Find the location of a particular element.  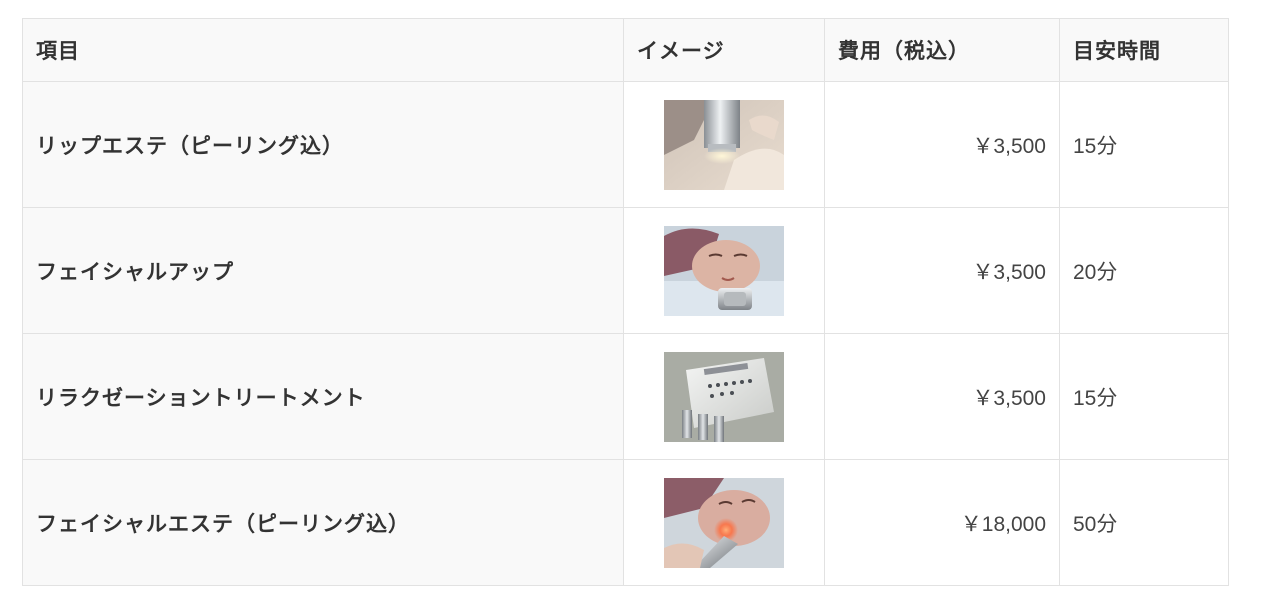

item-name: リラクゼーショントリートメント is located at coordinates (323, 396).